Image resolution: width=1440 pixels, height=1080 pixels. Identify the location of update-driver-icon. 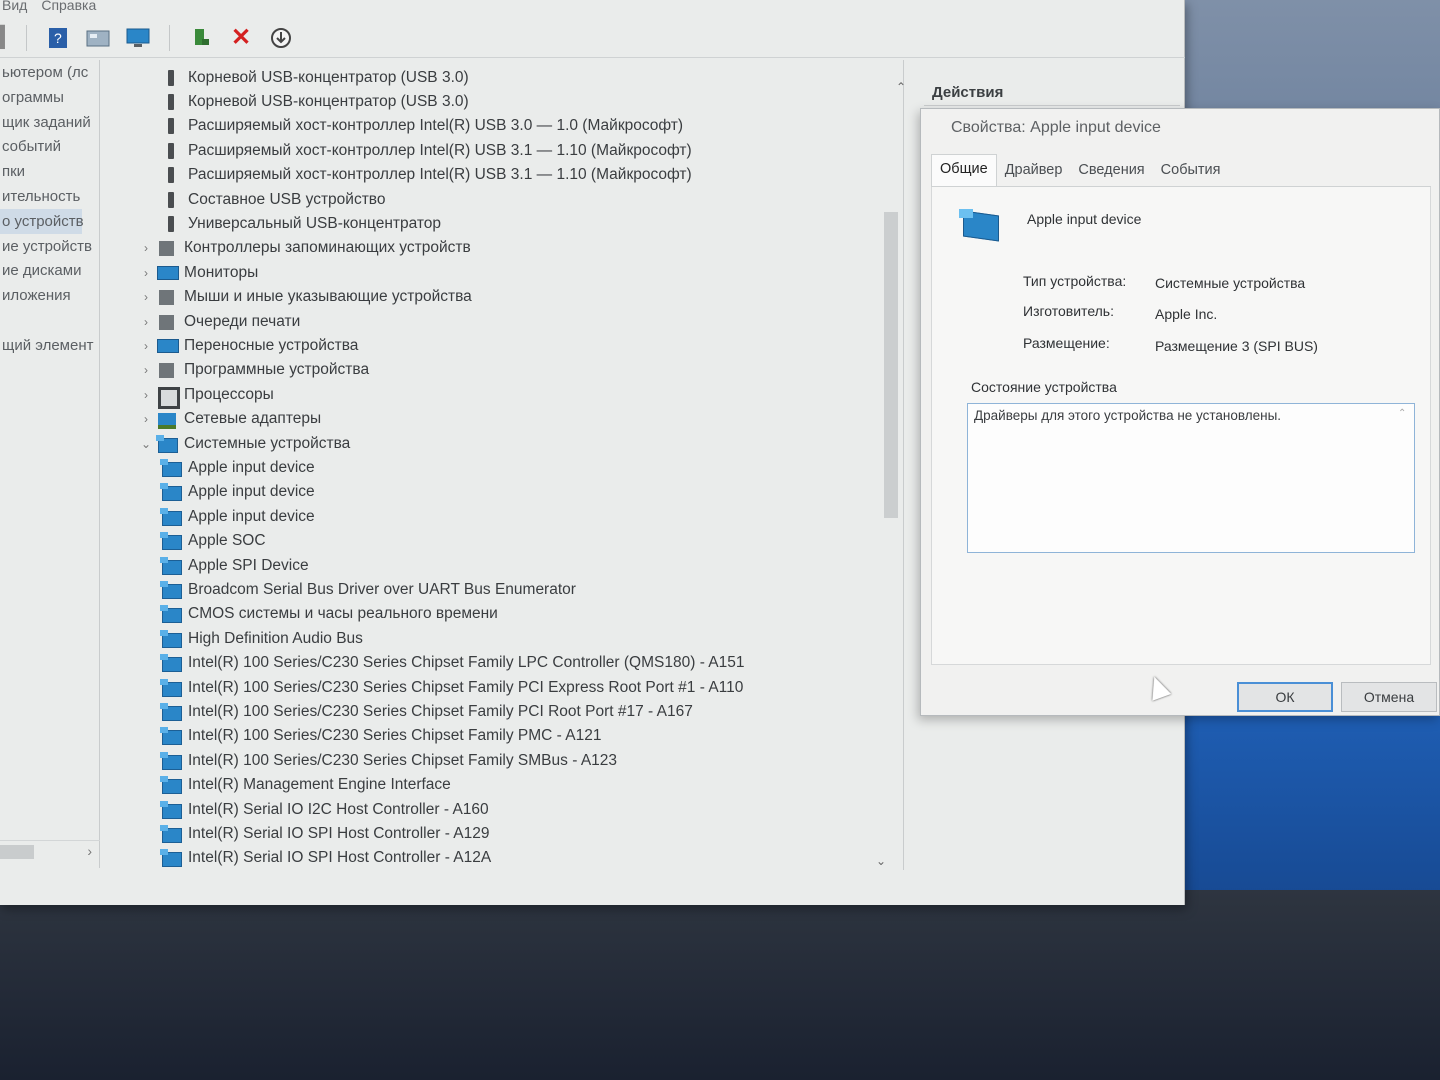
(281, 38).